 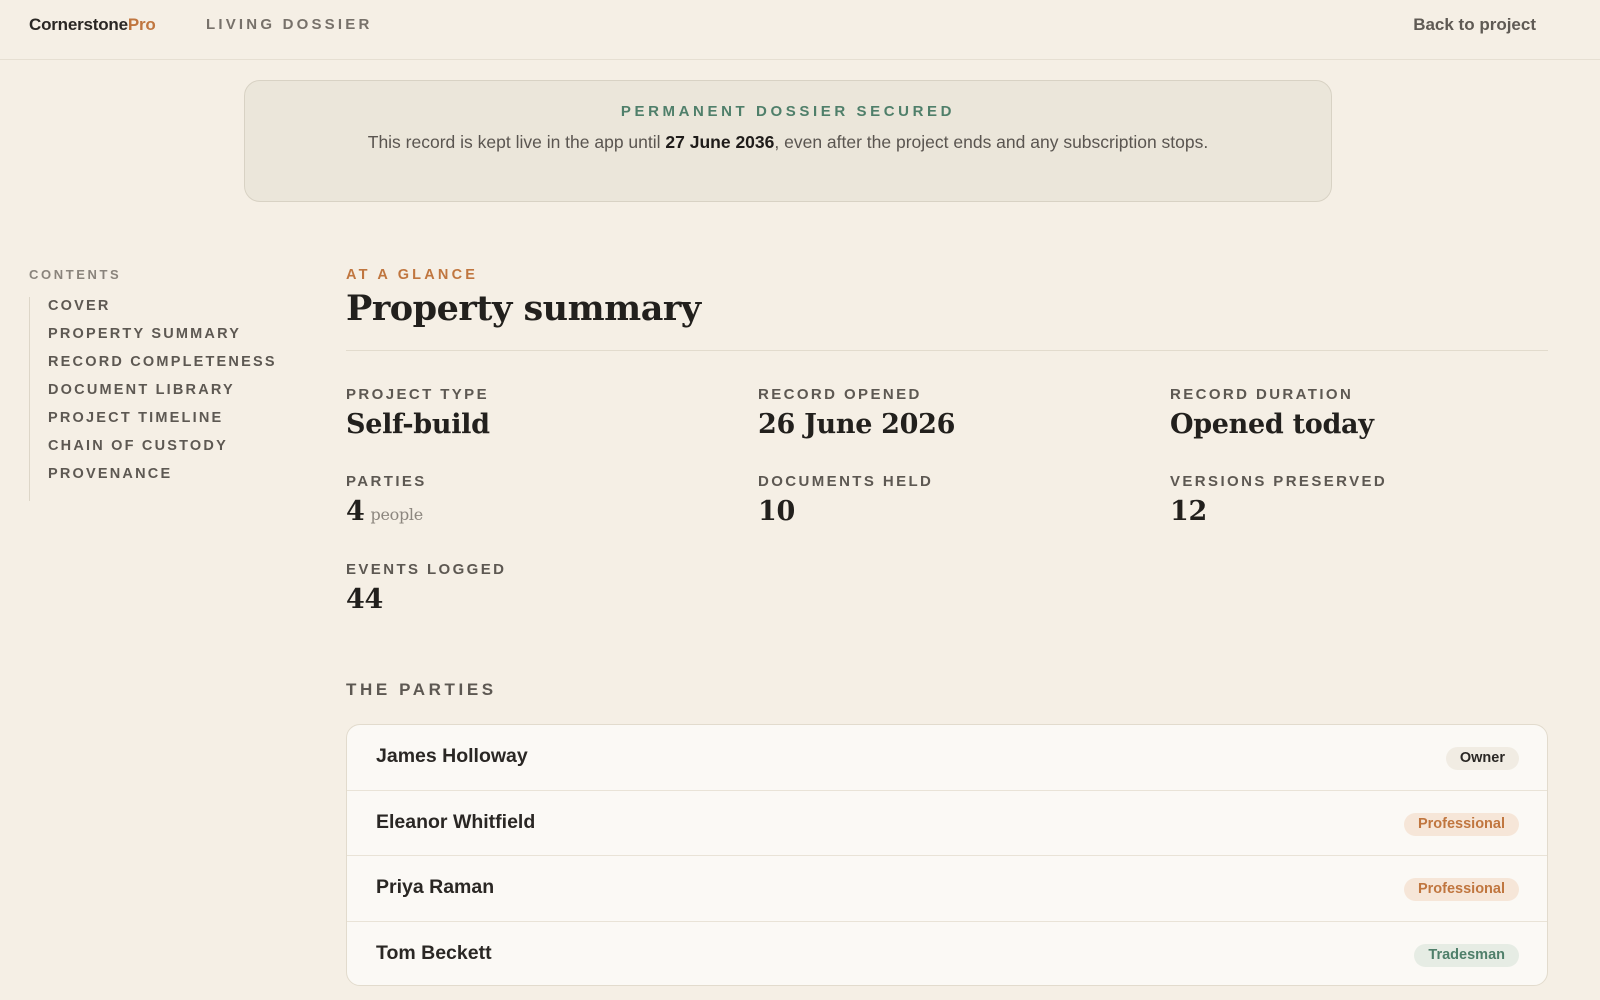 What do you see at coordinates (1188, 511) in the screenshot?
I see `stat-value: 12` at bounding box center [1188, 511].